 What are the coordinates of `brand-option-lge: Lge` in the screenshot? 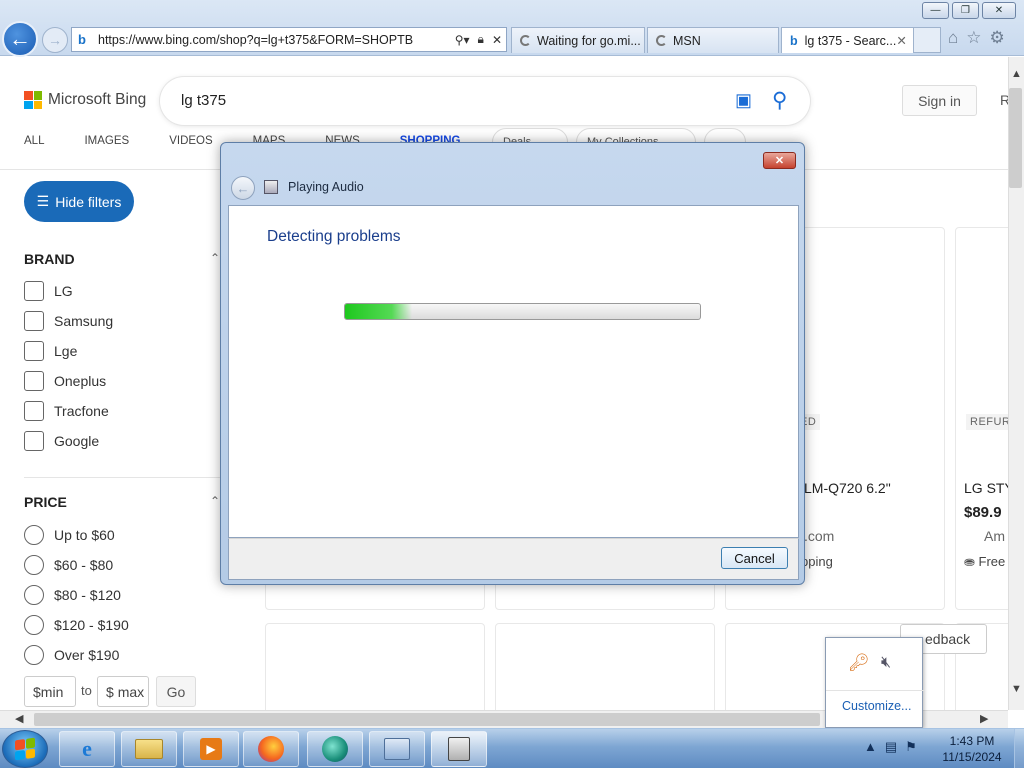 It's located at (50, 351).